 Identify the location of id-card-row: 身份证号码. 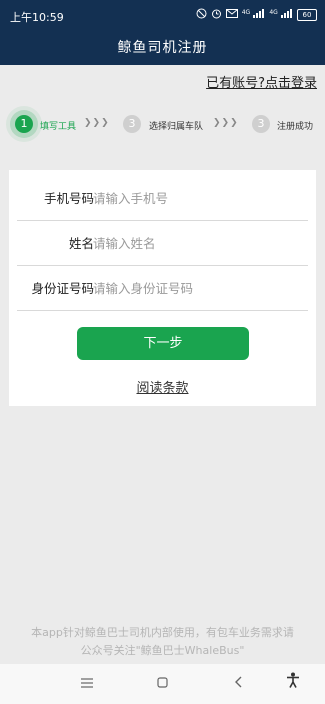
(162, 288).